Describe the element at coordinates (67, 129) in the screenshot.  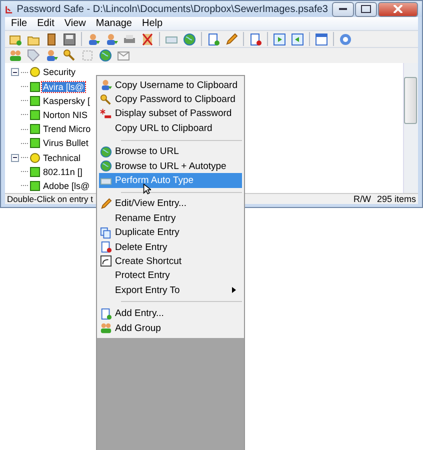
I see `tree-entry: Trend Micro` at that location.